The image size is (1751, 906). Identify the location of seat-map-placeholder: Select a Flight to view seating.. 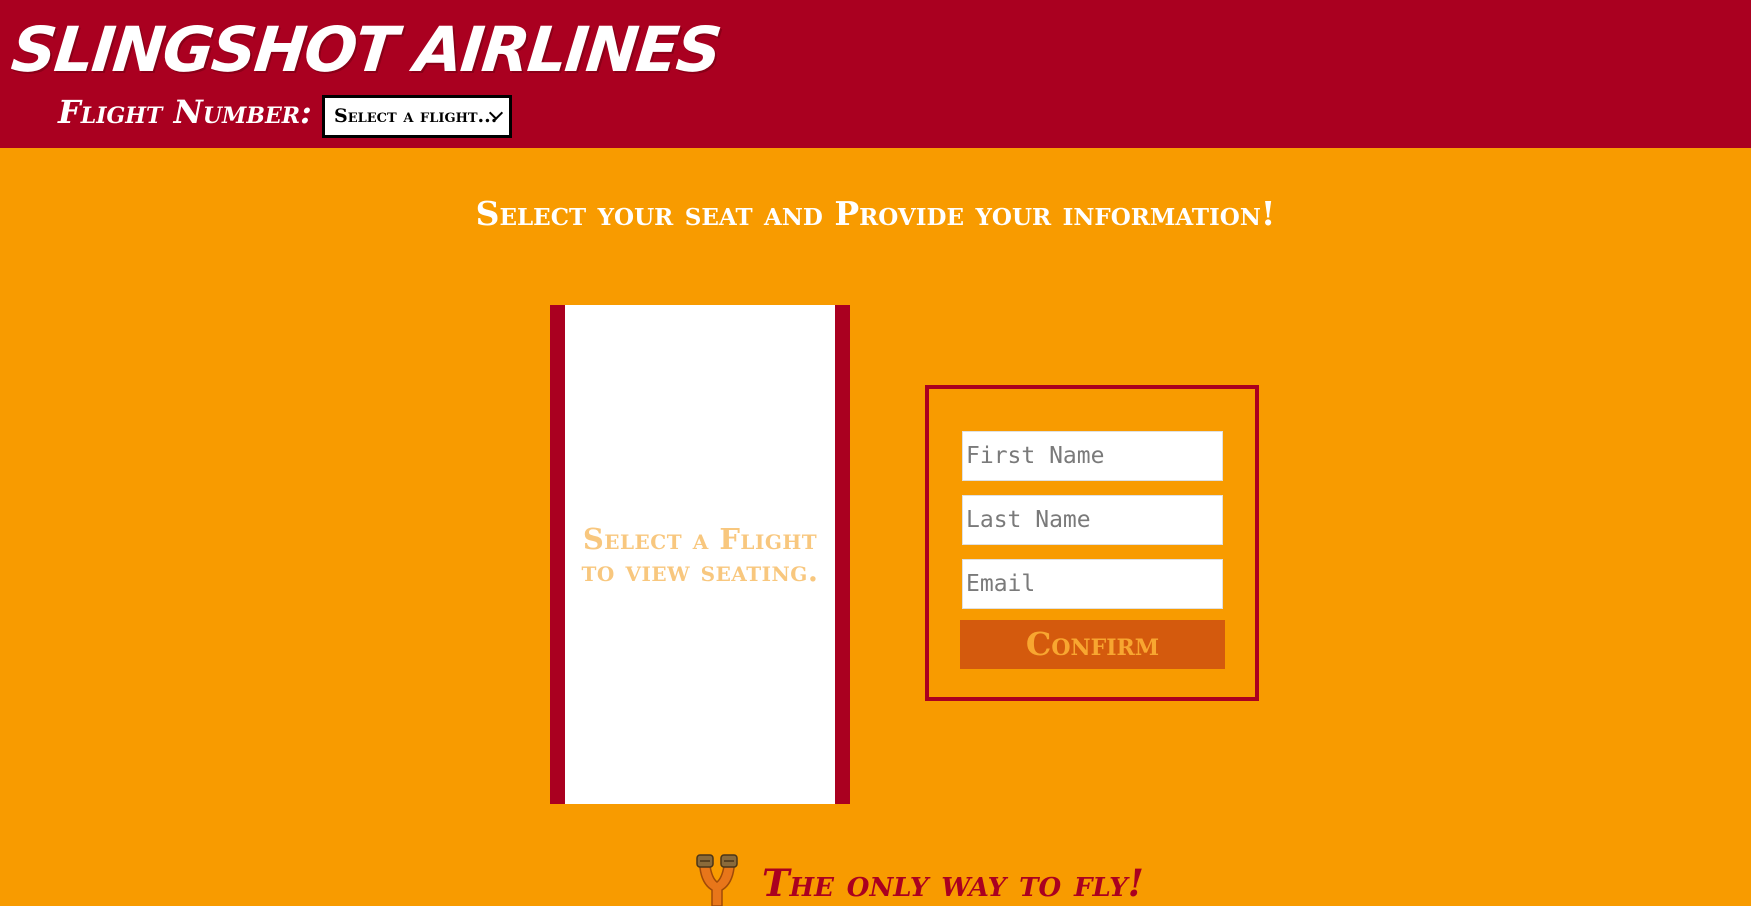
(700, 555).